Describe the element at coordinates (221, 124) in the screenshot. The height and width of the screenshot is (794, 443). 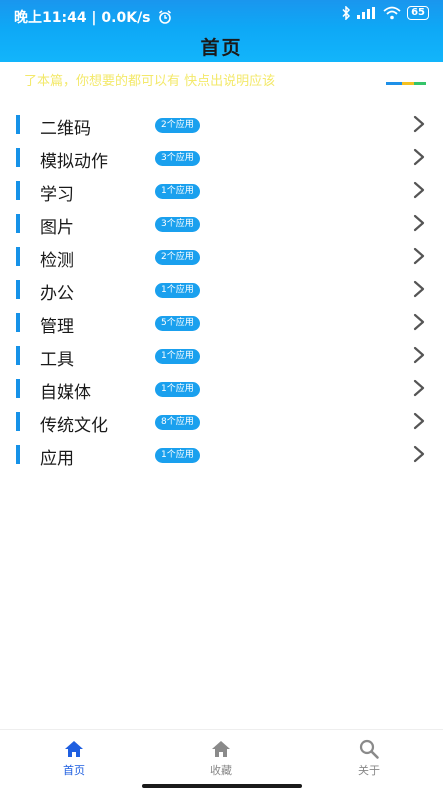
I see `category-row: 二维码 2个应用` at that location.